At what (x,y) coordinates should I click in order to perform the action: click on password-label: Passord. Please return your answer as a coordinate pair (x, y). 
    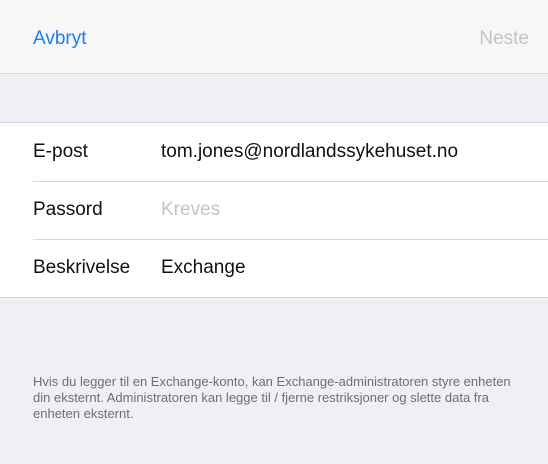
    Looking at the image, I should click on (68, 209).